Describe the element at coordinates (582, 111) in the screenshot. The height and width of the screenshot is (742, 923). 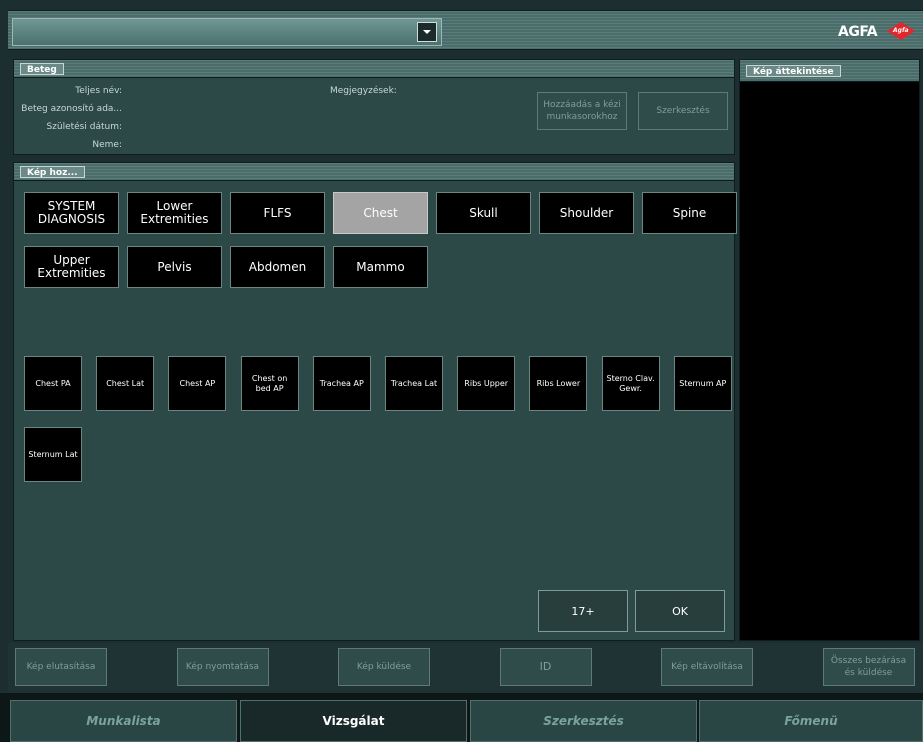
I see `add-to-worklist-button: Hozzáadás a kézi munkasorokhoz` at that location.